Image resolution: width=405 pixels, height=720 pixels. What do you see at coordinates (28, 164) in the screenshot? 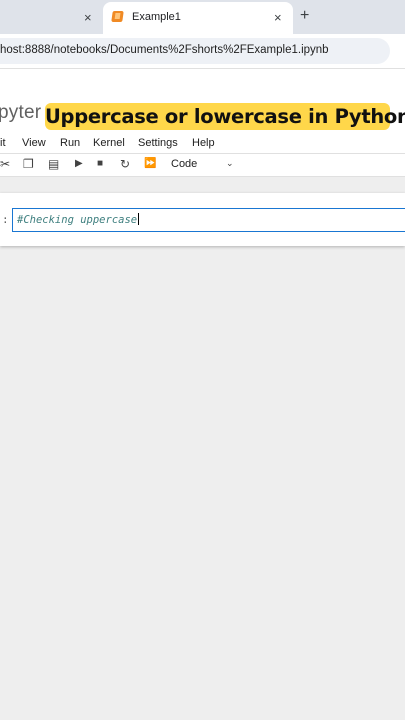
I see `copy-icon: ❐` at bounding box center [28, 164].